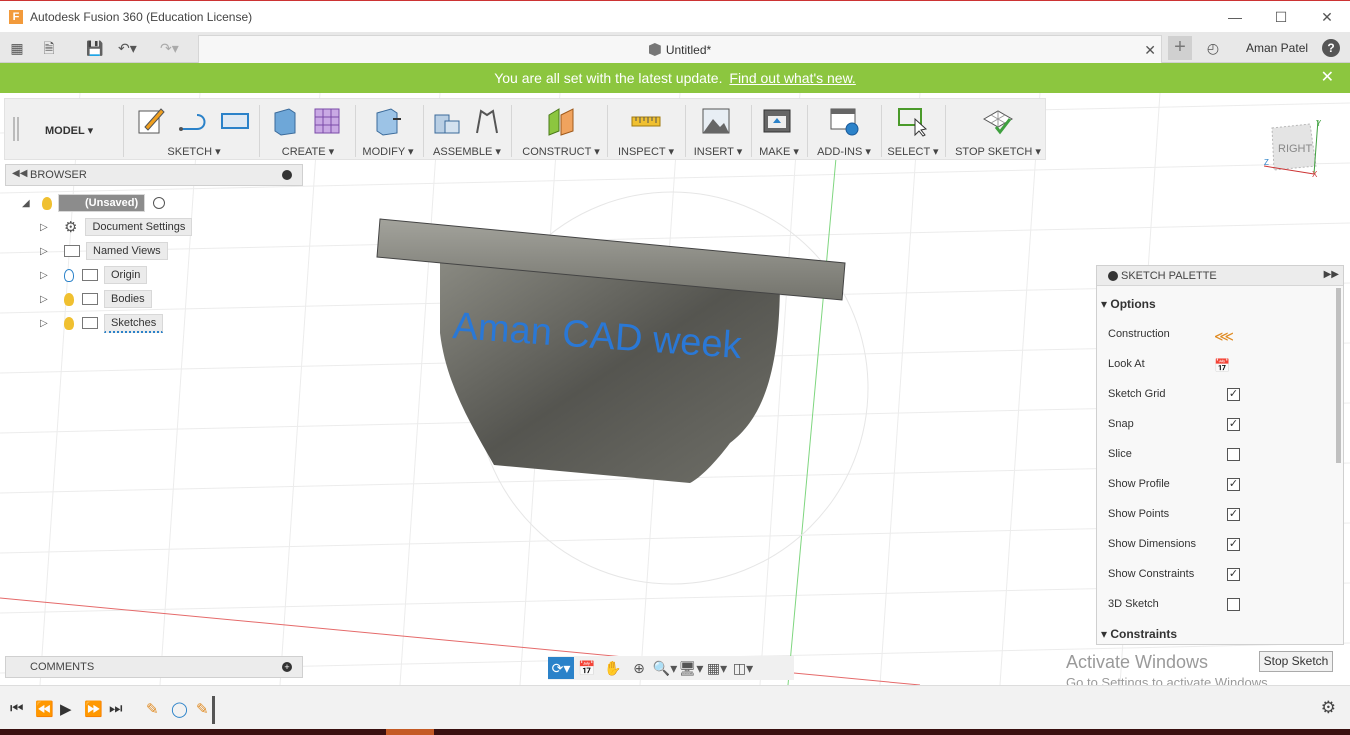  What do you see at coordinates (235, 121) in the screenshot?
I see `rectangle-tool-icon` at bounding box center [235, 121].